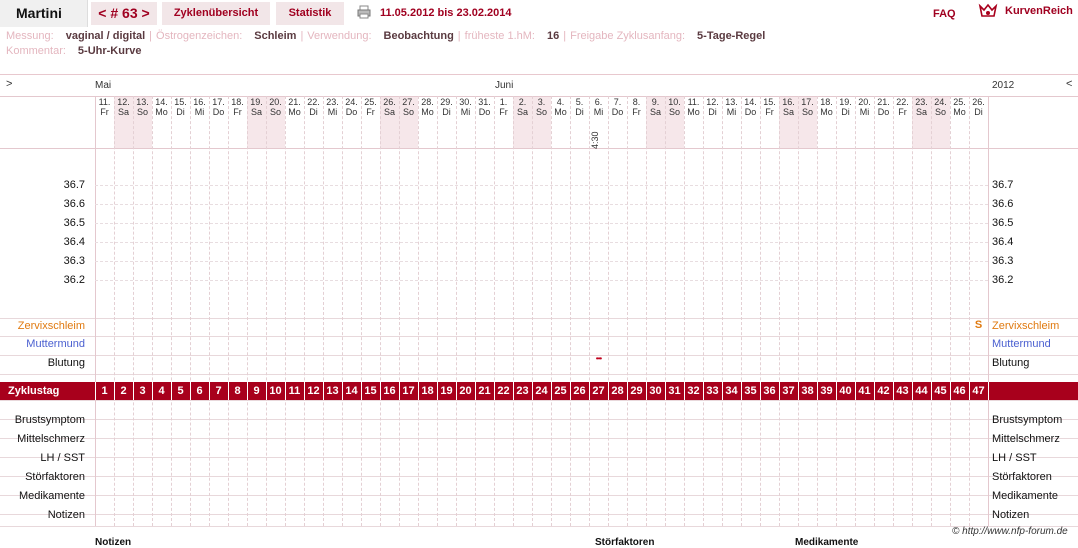  I want to click on day-column-header: 3. So, so click(541, 123).